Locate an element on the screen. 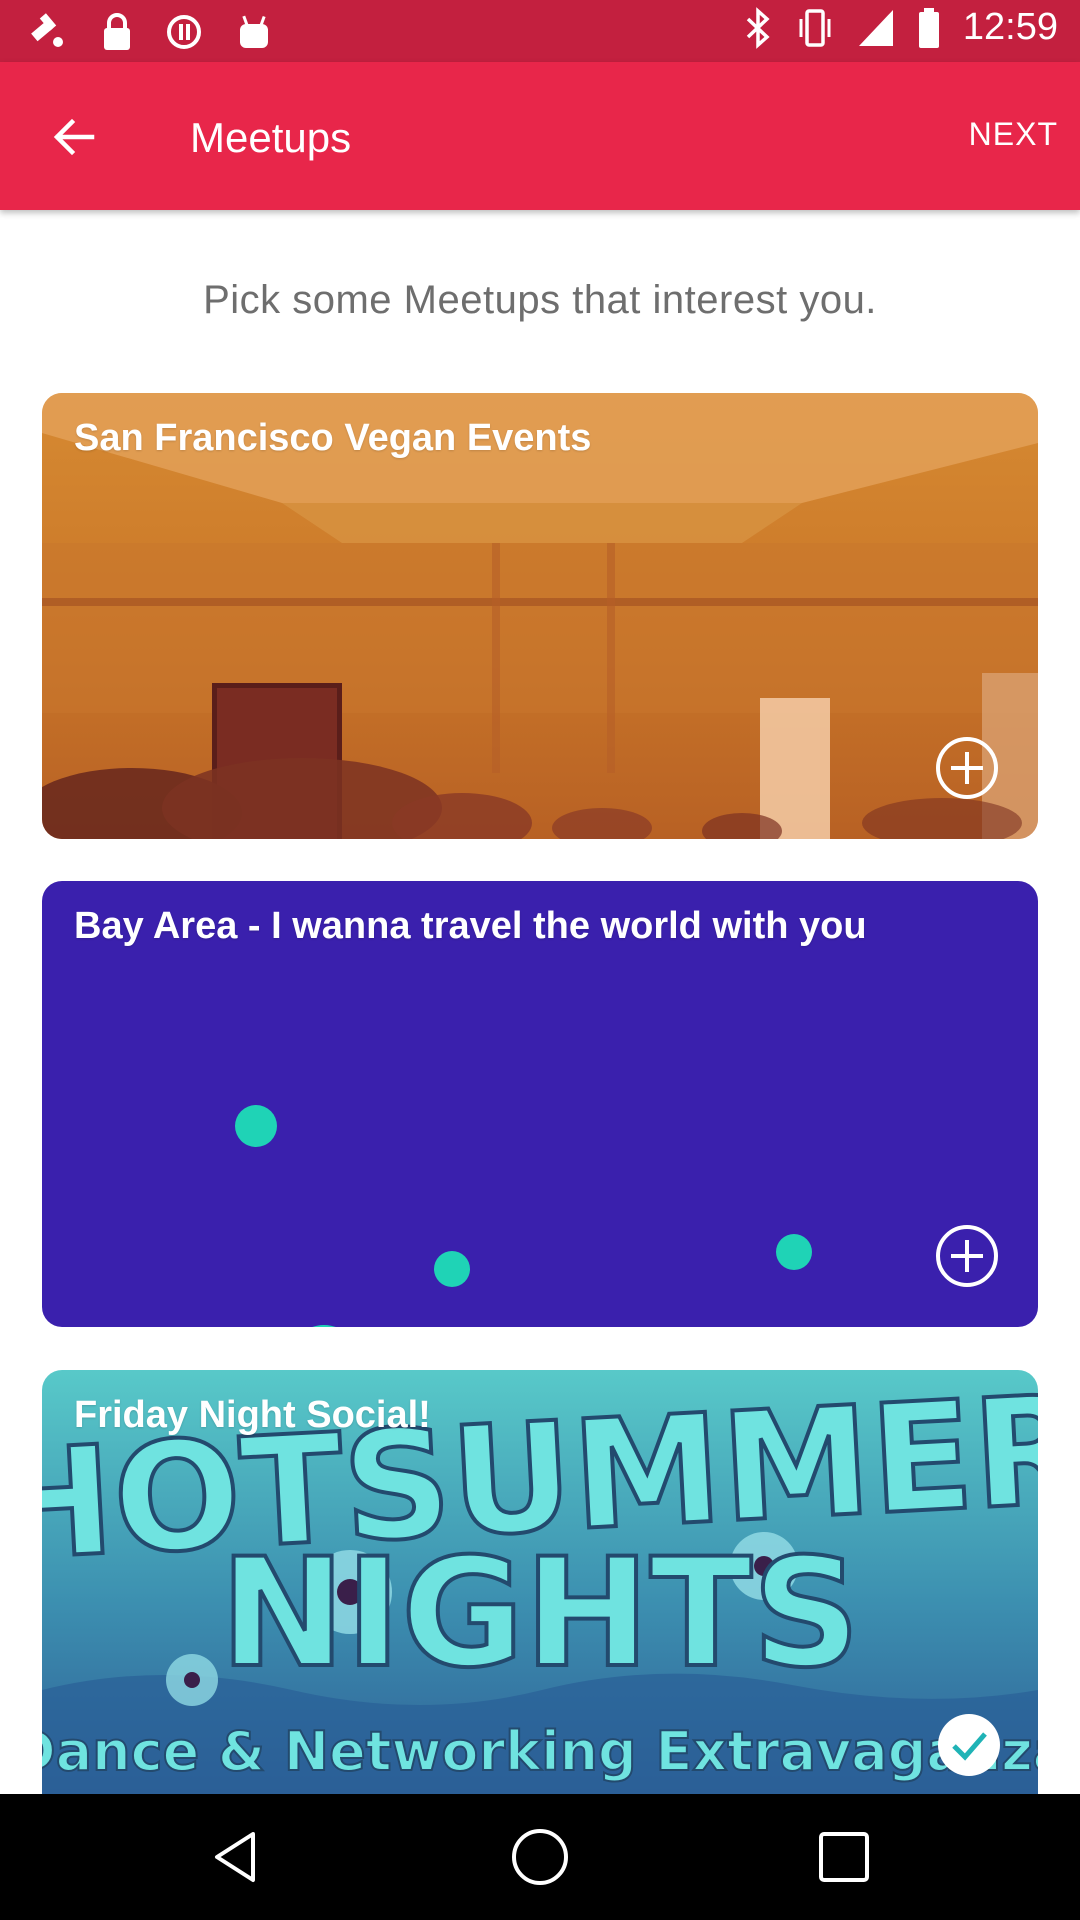 The height and width of the screenshot is (1920, 1080). svg-text: NIGHTS is located at coordinates (540, 1614).